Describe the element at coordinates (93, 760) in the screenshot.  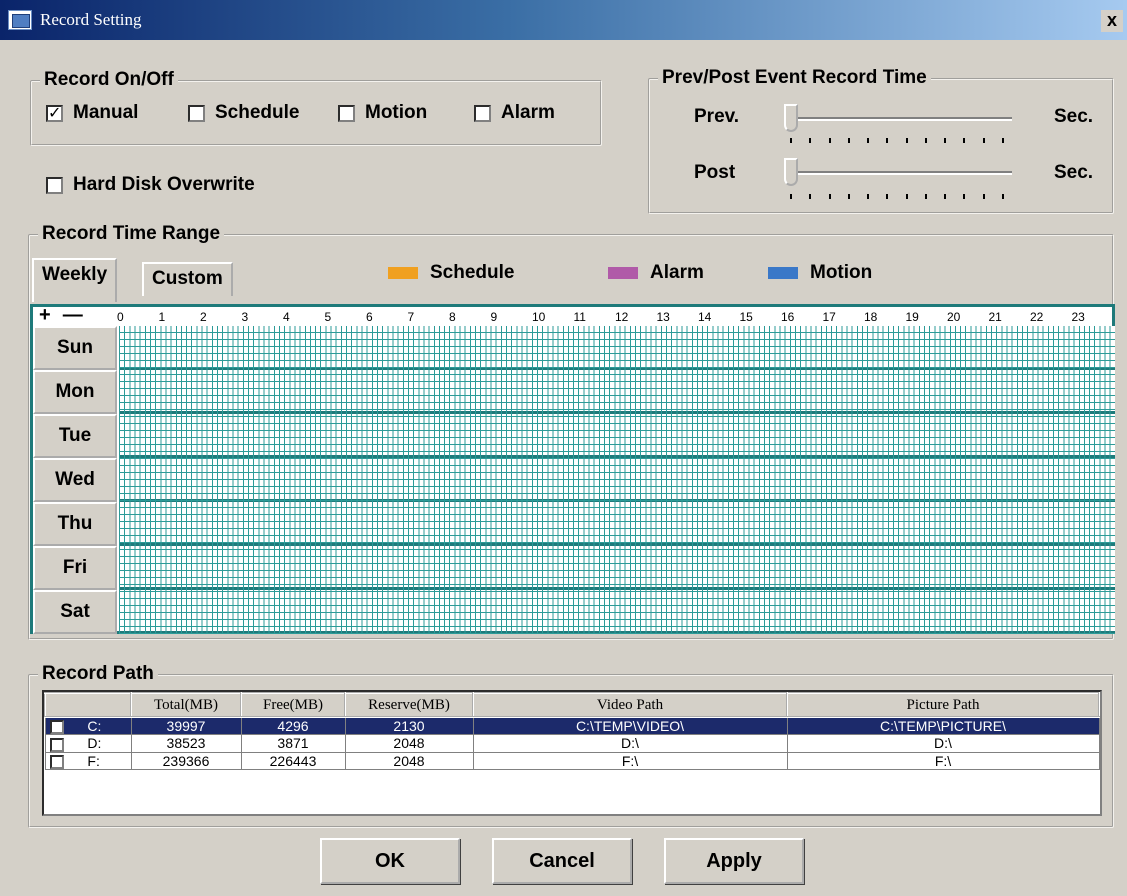
I see `drive-letter: F:` at that location.